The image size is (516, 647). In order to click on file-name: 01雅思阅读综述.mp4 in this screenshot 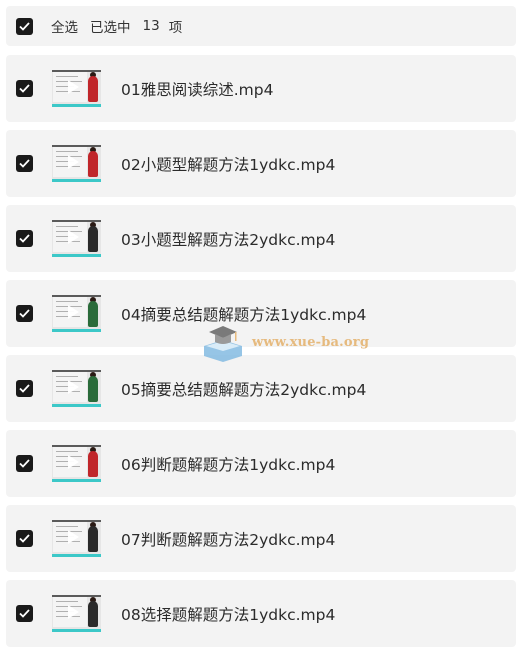, I will do `click(197, 89)`.